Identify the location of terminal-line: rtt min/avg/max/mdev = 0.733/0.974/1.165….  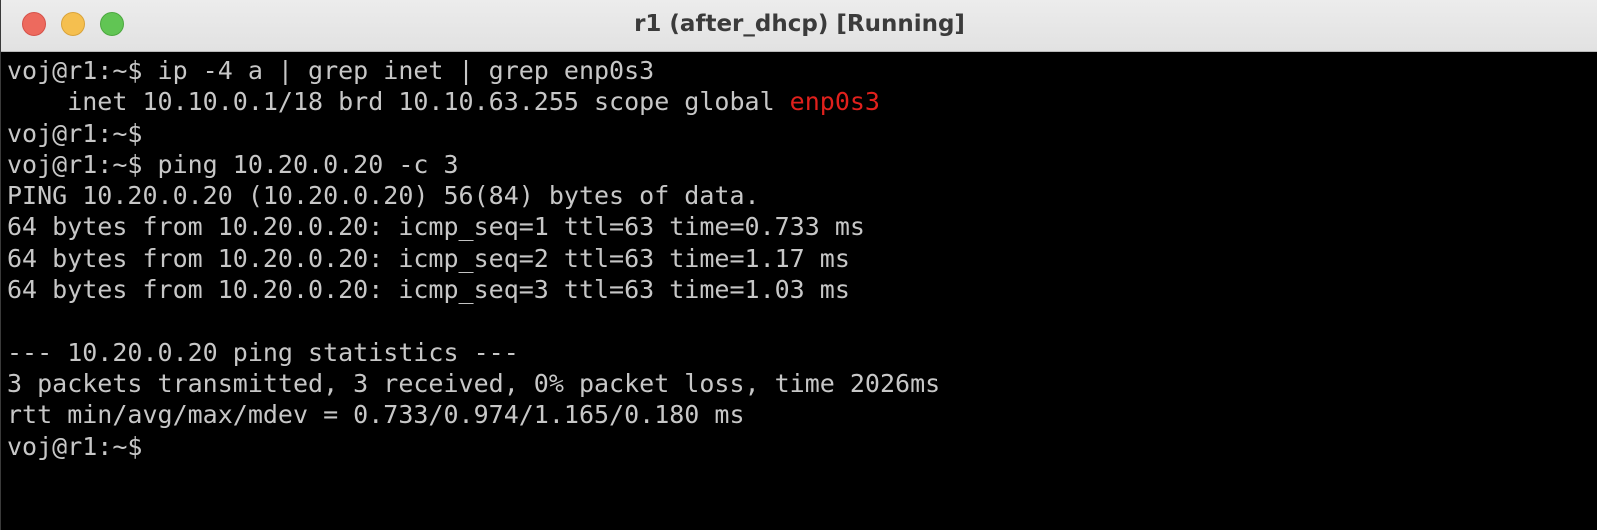
(802, 414).